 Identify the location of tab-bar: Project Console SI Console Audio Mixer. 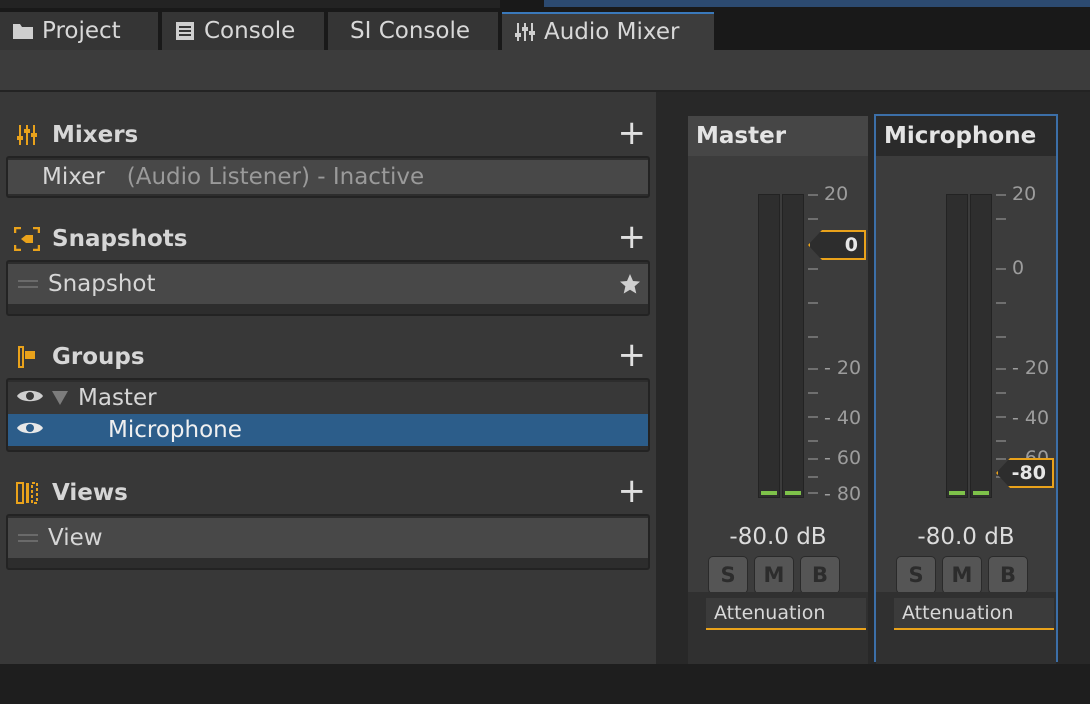
(545, 32).